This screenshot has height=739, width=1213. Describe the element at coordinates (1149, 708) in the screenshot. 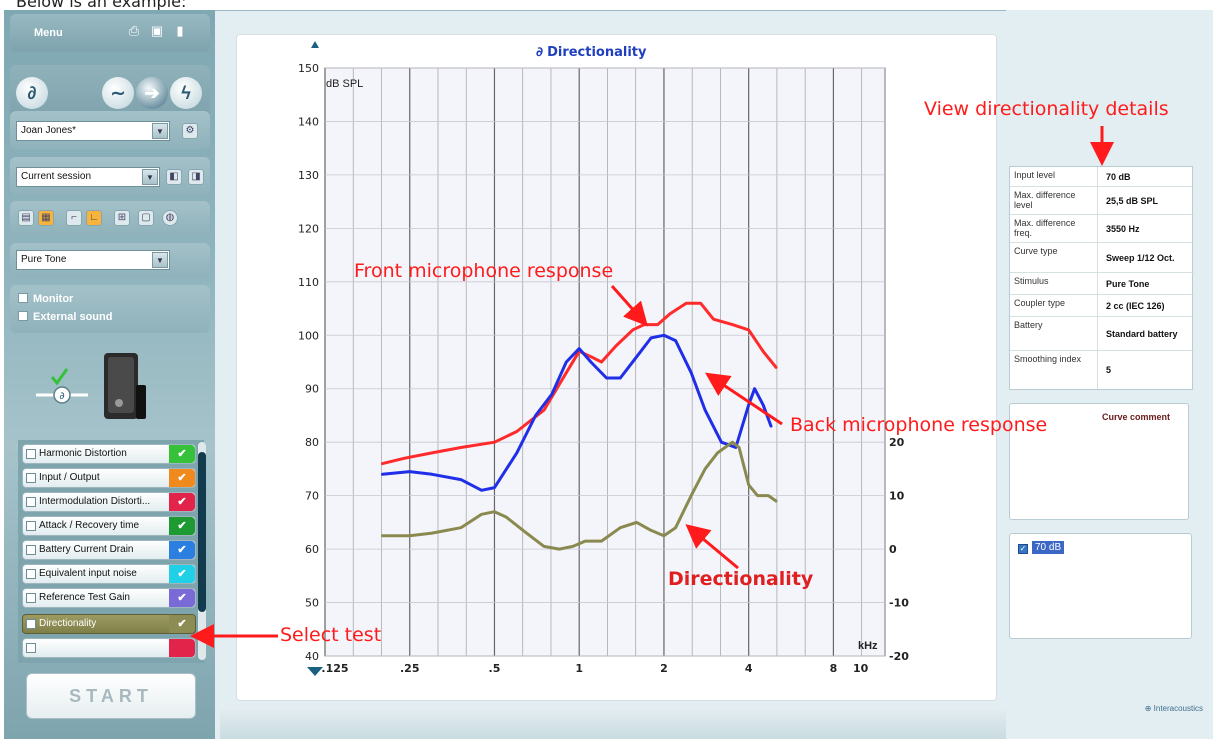

I see `brand-icon: ⊕` at that location.